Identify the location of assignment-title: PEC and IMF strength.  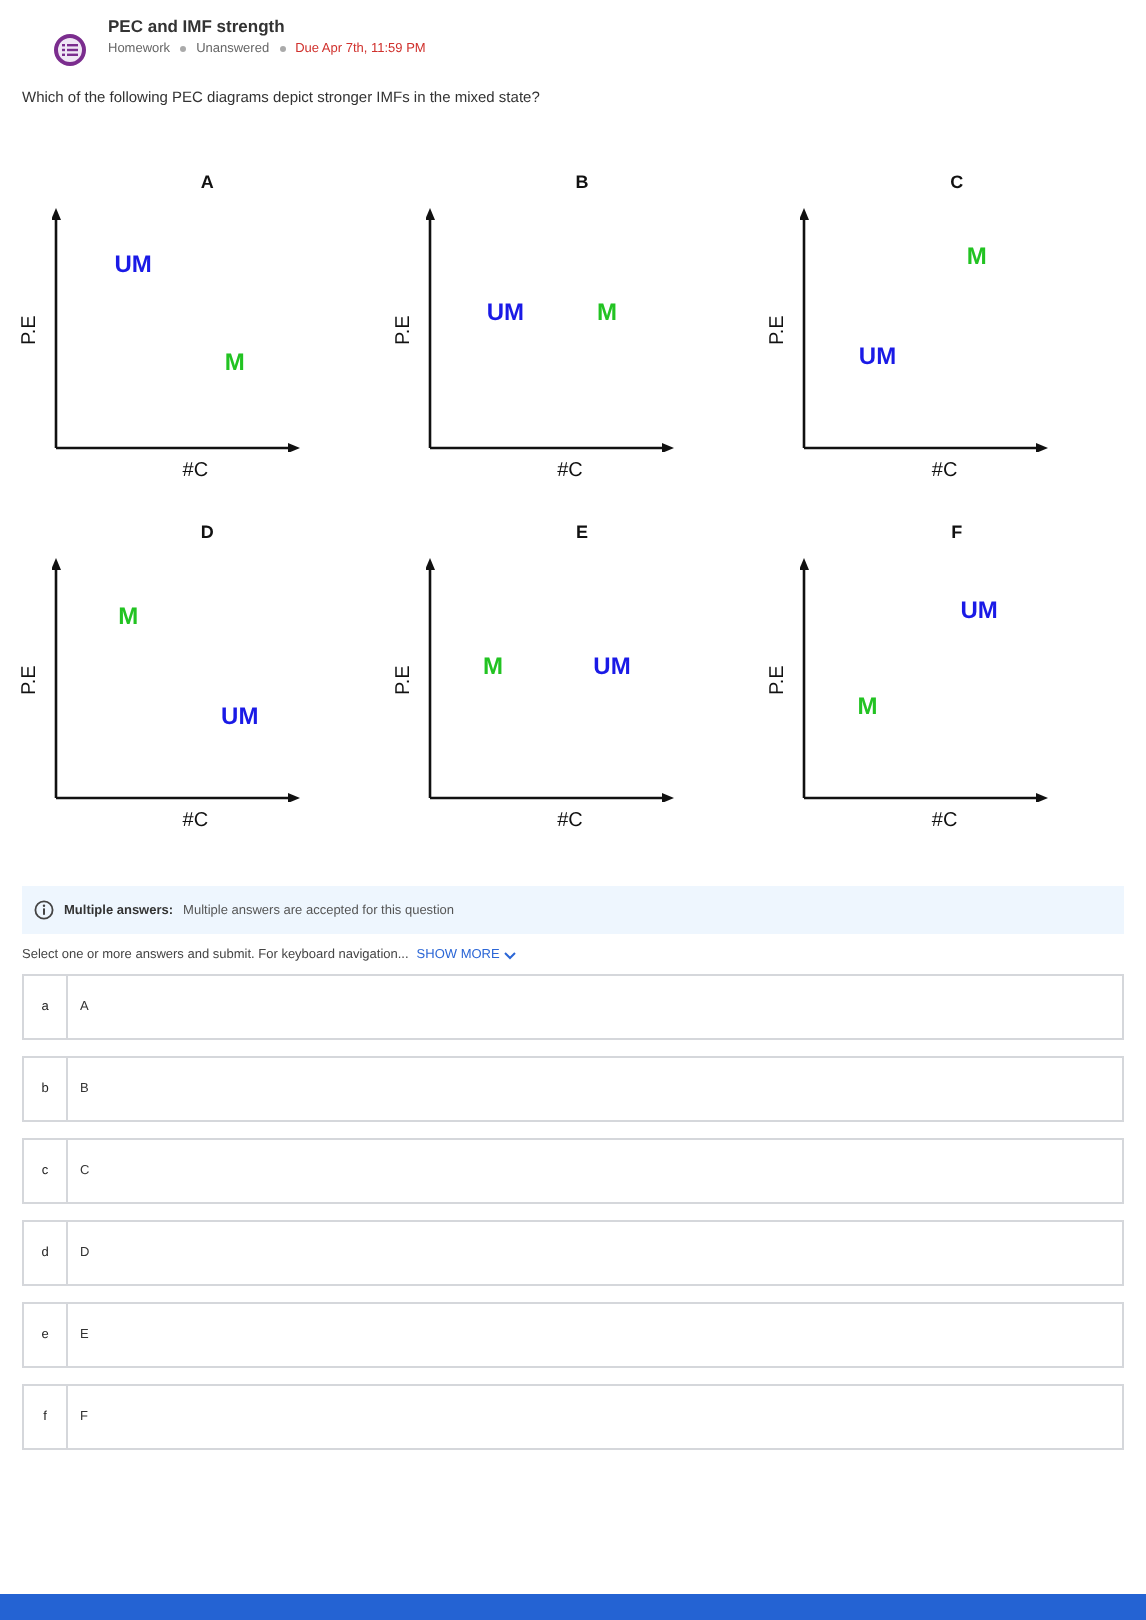
(197, 26).